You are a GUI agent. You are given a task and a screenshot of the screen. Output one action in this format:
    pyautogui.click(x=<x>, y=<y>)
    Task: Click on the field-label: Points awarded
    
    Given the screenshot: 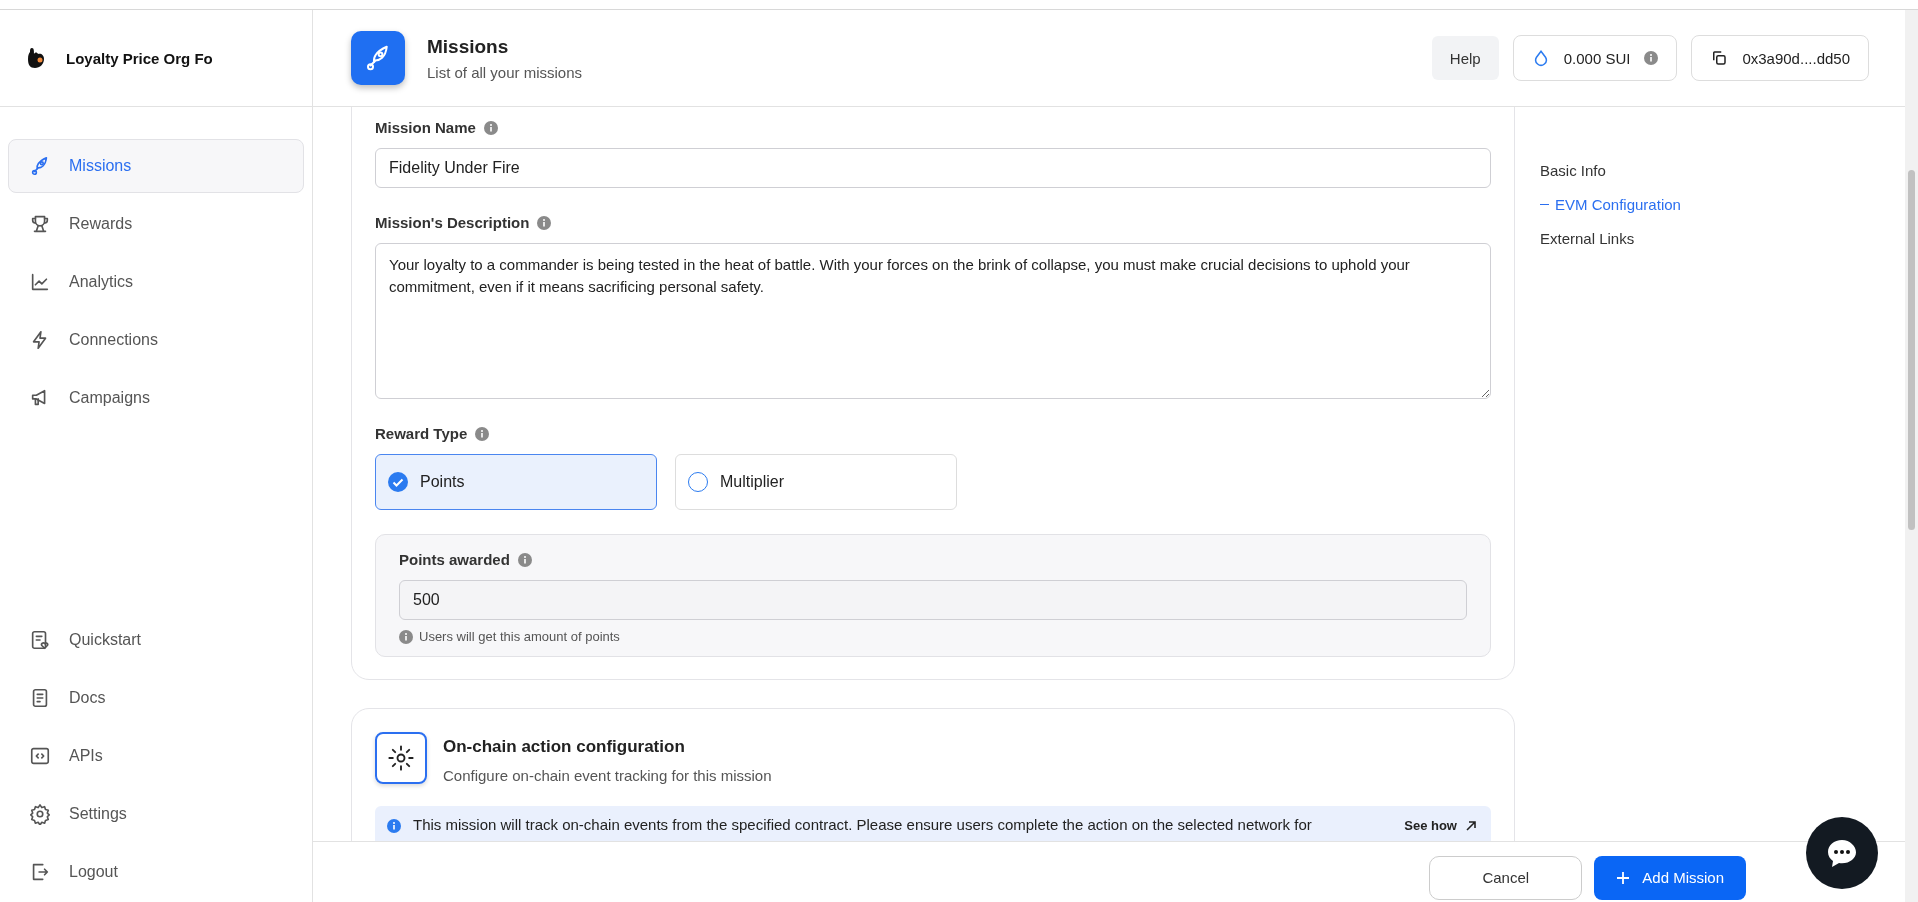 What is the action you would take?
    pyautogui.click(x=454, y=559)
    